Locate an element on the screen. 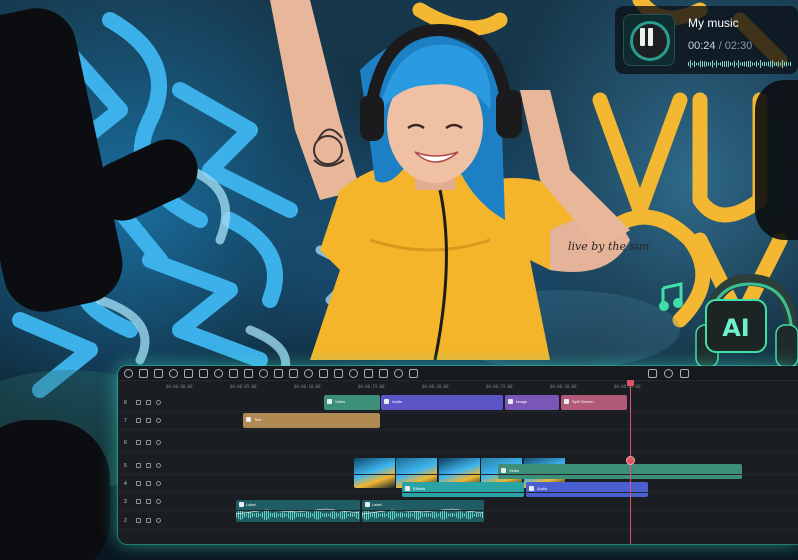  video-thumbnail is located at coordinates (375, 473).